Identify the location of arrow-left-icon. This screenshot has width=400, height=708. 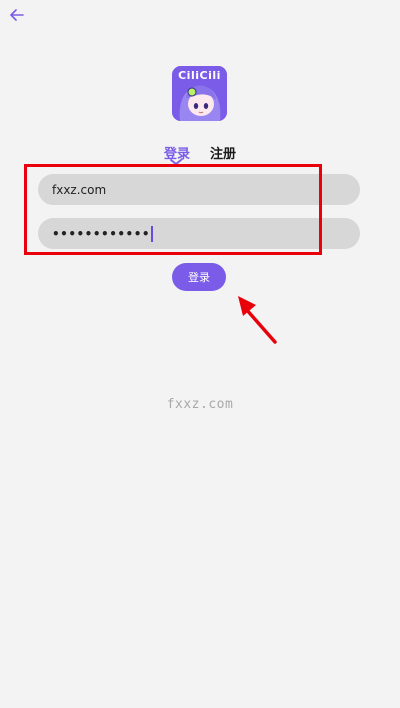
(17, 15).